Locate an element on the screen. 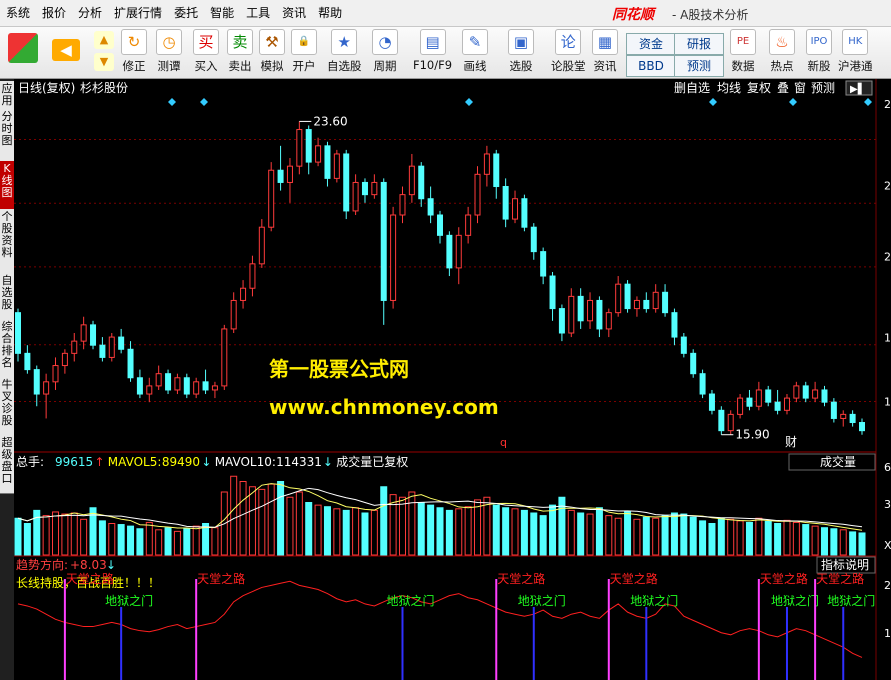 The image size is (891, 680). kline-tool-1: 均线 is located at coordinates (729, 88).